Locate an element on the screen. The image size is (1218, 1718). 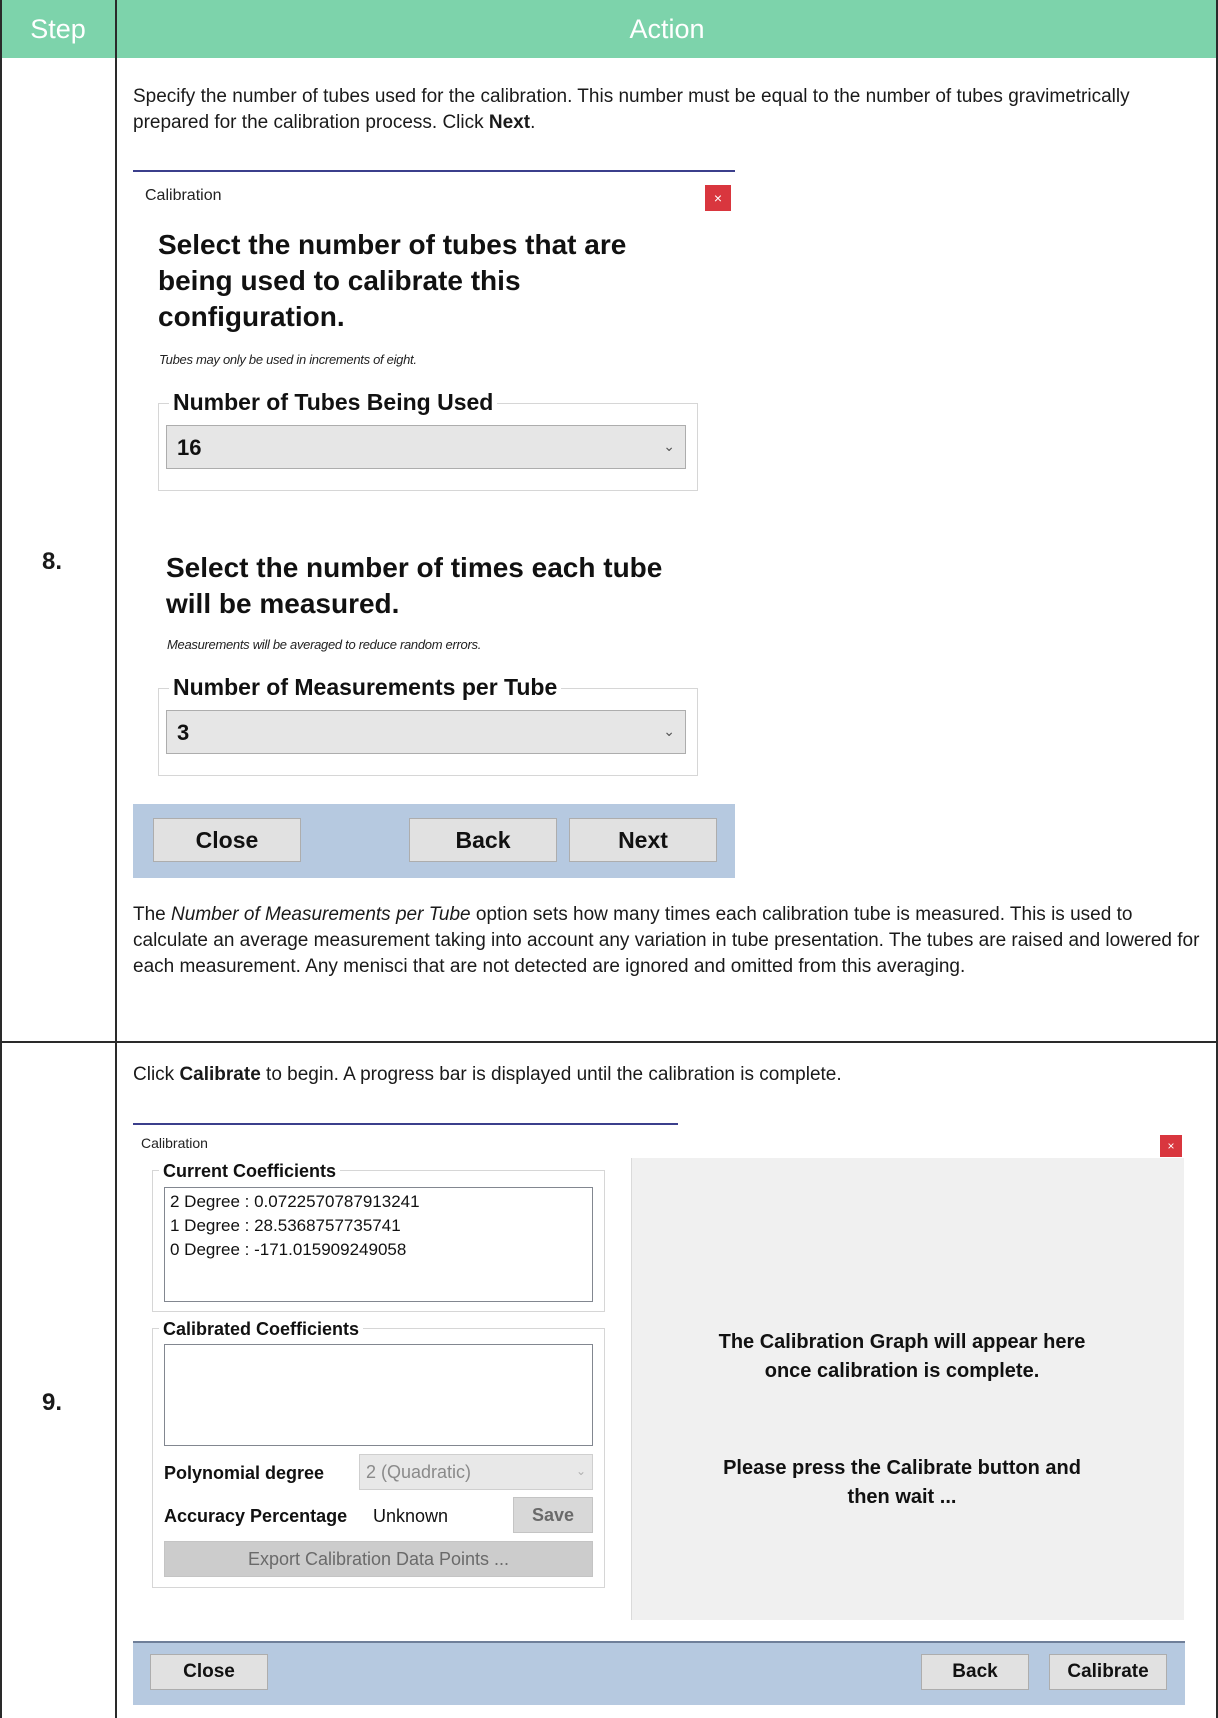
tubes-group: Number of Tubes Being Used 16 ⌄ is located at coordinates (428, 439).